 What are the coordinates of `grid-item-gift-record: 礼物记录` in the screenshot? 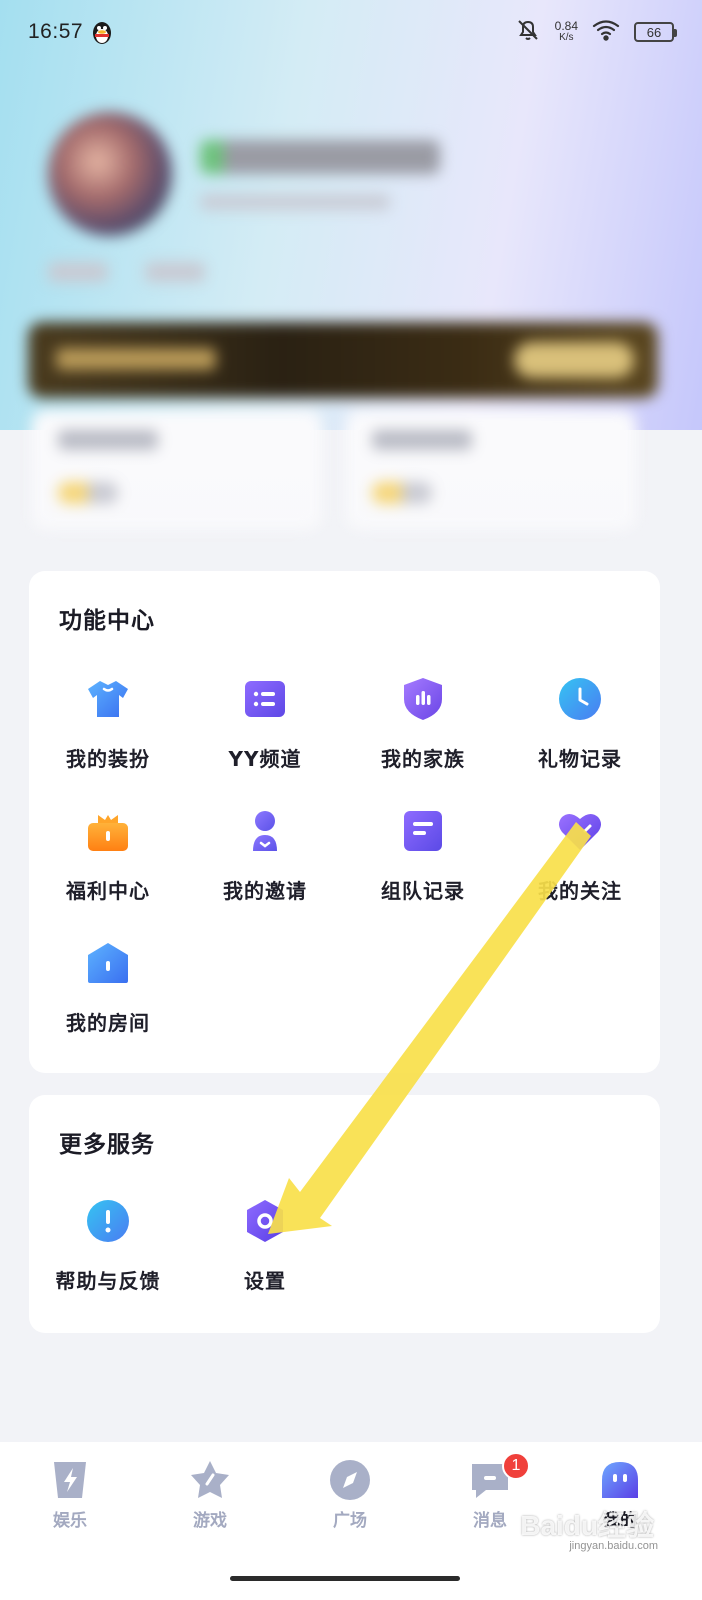 It's located at (580, 723).